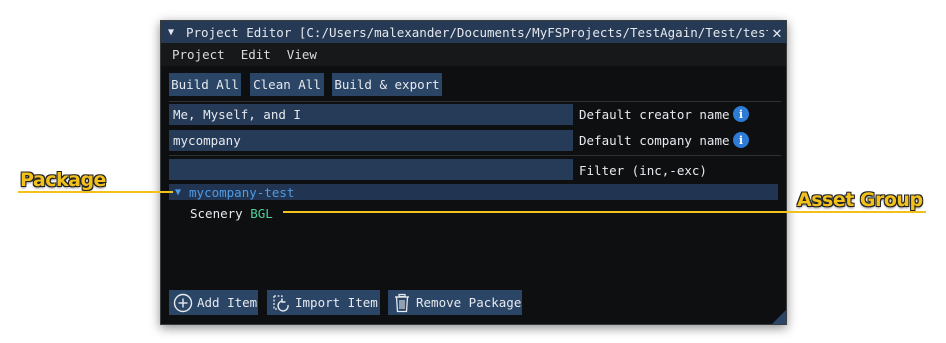  I want to click on company-name-label: Default company name, so click(654, 140).